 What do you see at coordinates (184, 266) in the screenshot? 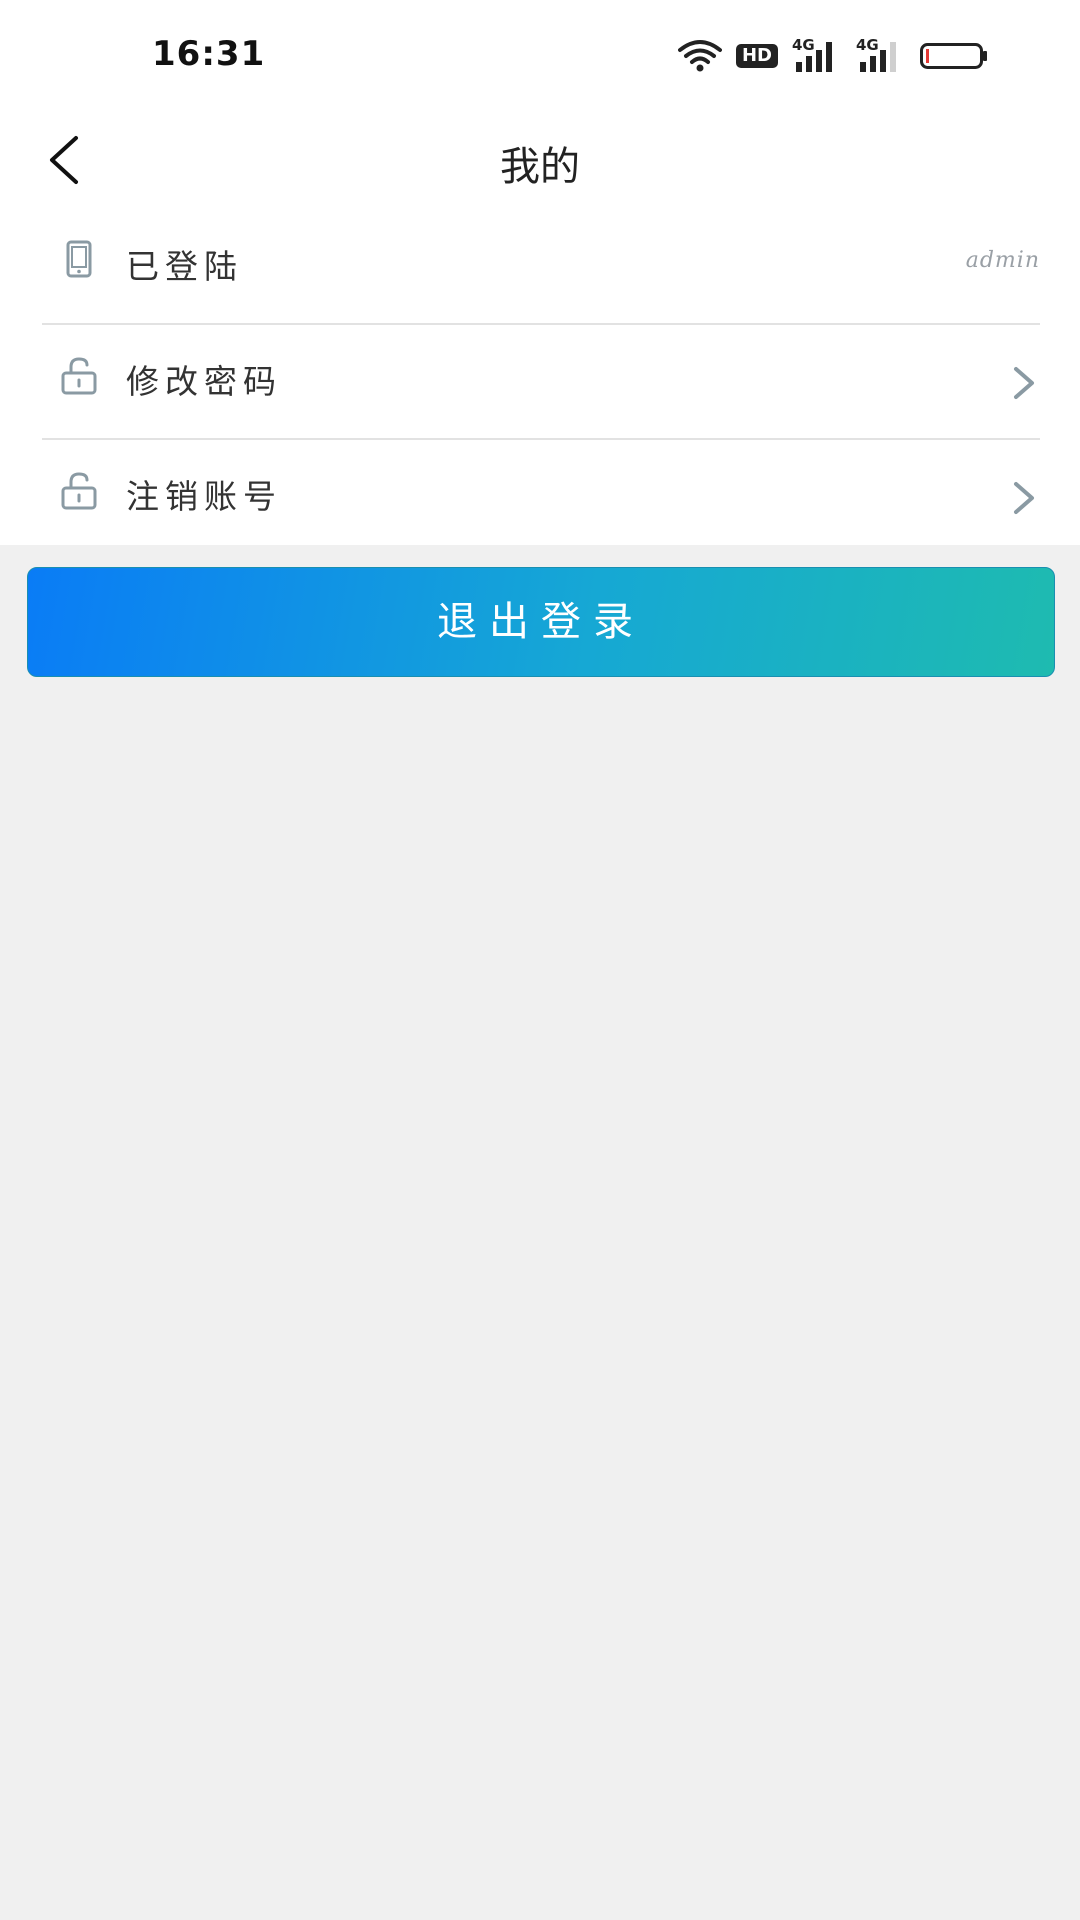
I see `logged-in-label: 已登陆` at bounding box center [184, 266].